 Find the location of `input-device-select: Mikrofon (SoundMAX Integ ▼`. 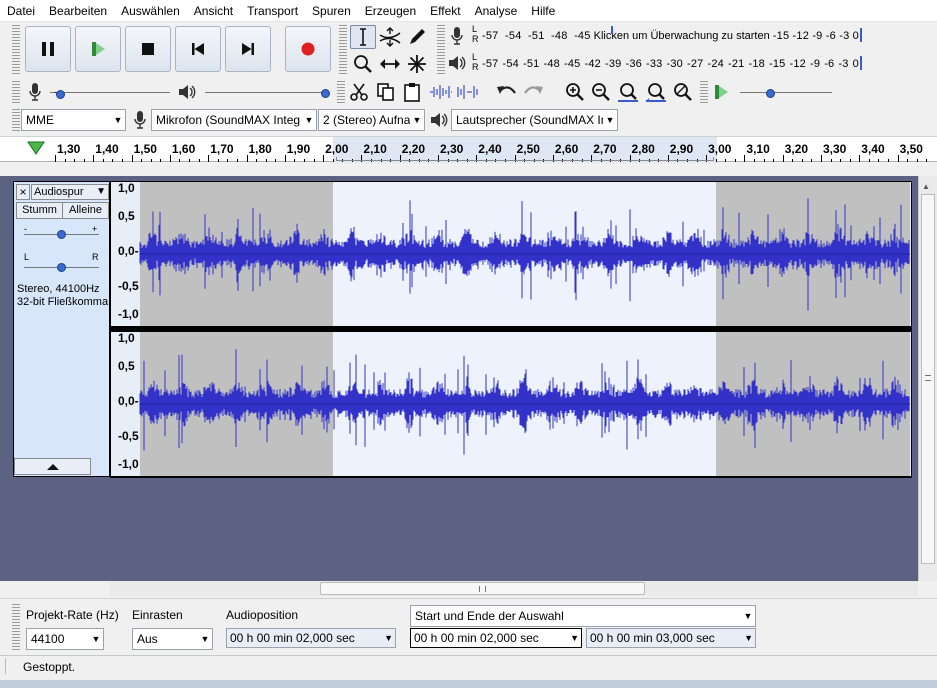

input-device-select: Mikrofon (SoundMAX Integ ▼ is located at coordinates (234, 120).